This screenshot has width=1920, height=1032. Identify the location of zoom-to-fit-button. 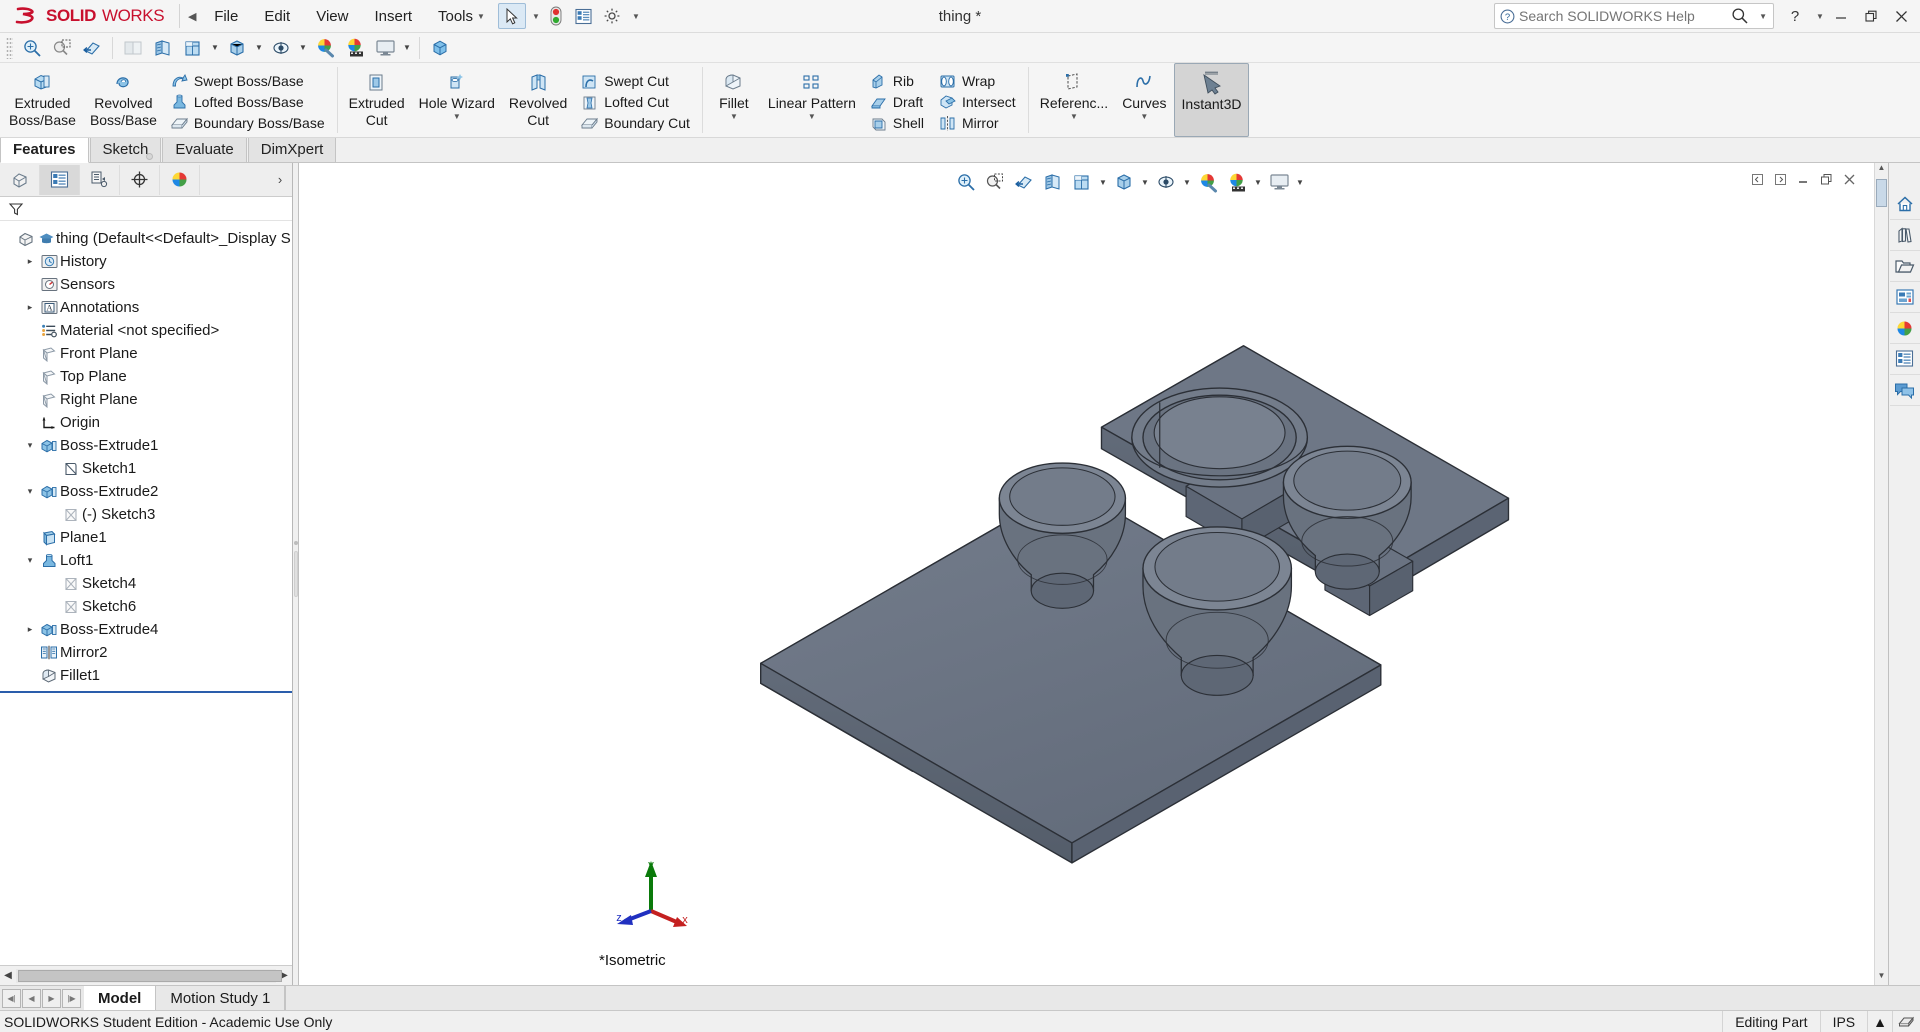
(966, 182).